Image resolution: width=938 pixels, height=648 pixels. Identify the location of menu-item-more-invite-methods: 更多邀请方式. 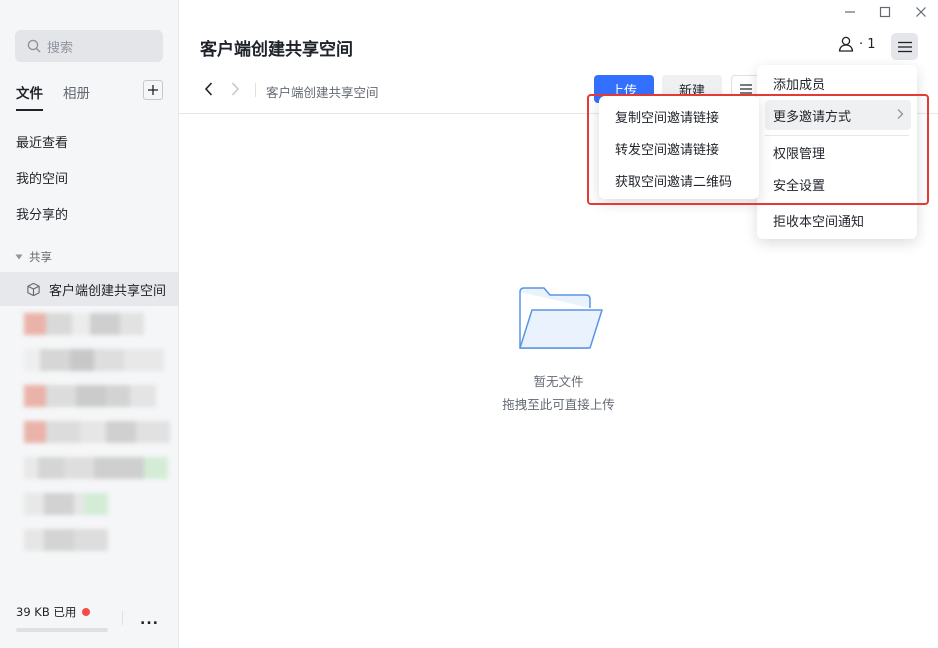
(838, 115).